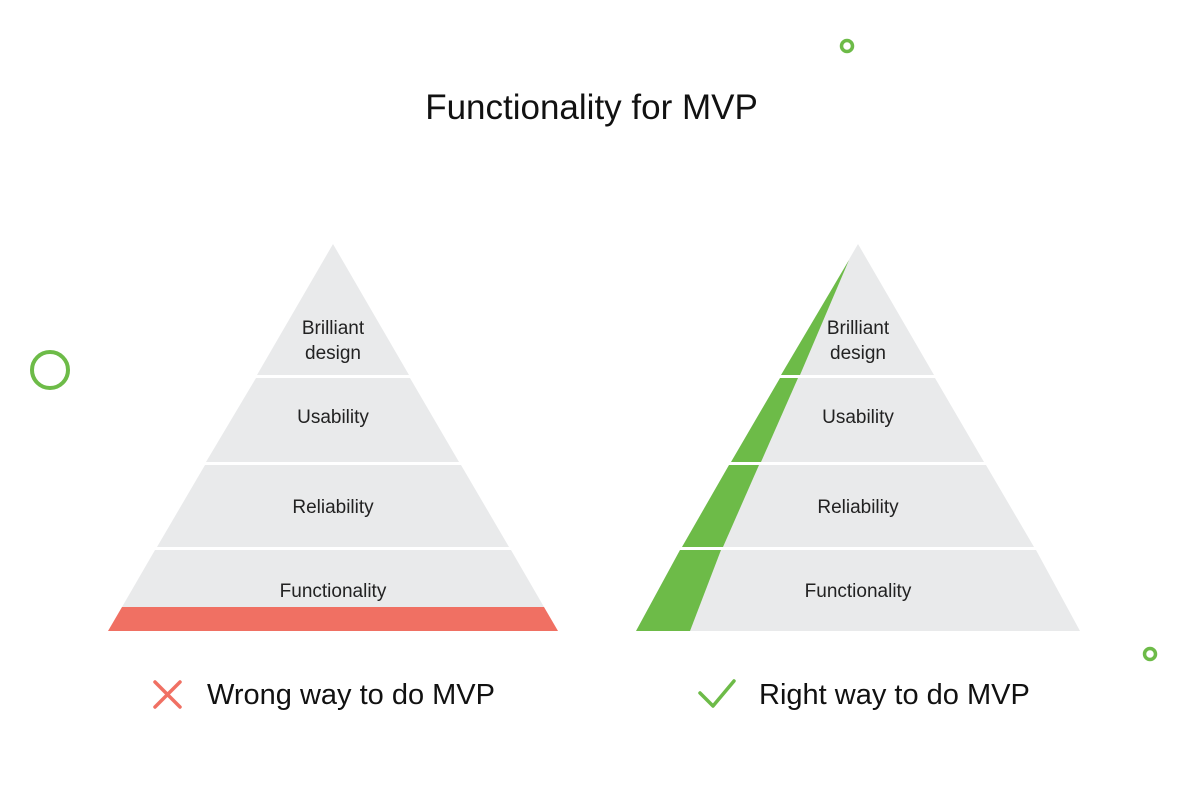 The height and width of the screenshot is (795, 1183). I want to click on decor-circle-small-right, so click(1150, 654).